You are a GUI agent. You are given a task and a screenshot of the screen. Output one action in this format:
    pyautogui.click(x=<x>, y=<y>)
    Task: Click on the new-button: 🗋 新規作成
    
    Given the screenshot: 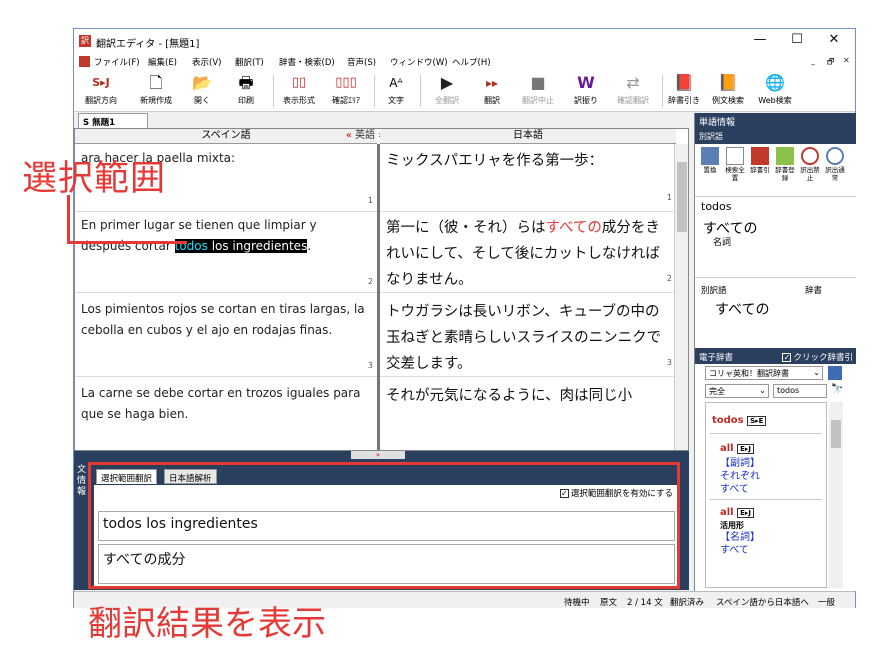 What is the action you would take?
    pyautogui.click(x=156, y=91)
    